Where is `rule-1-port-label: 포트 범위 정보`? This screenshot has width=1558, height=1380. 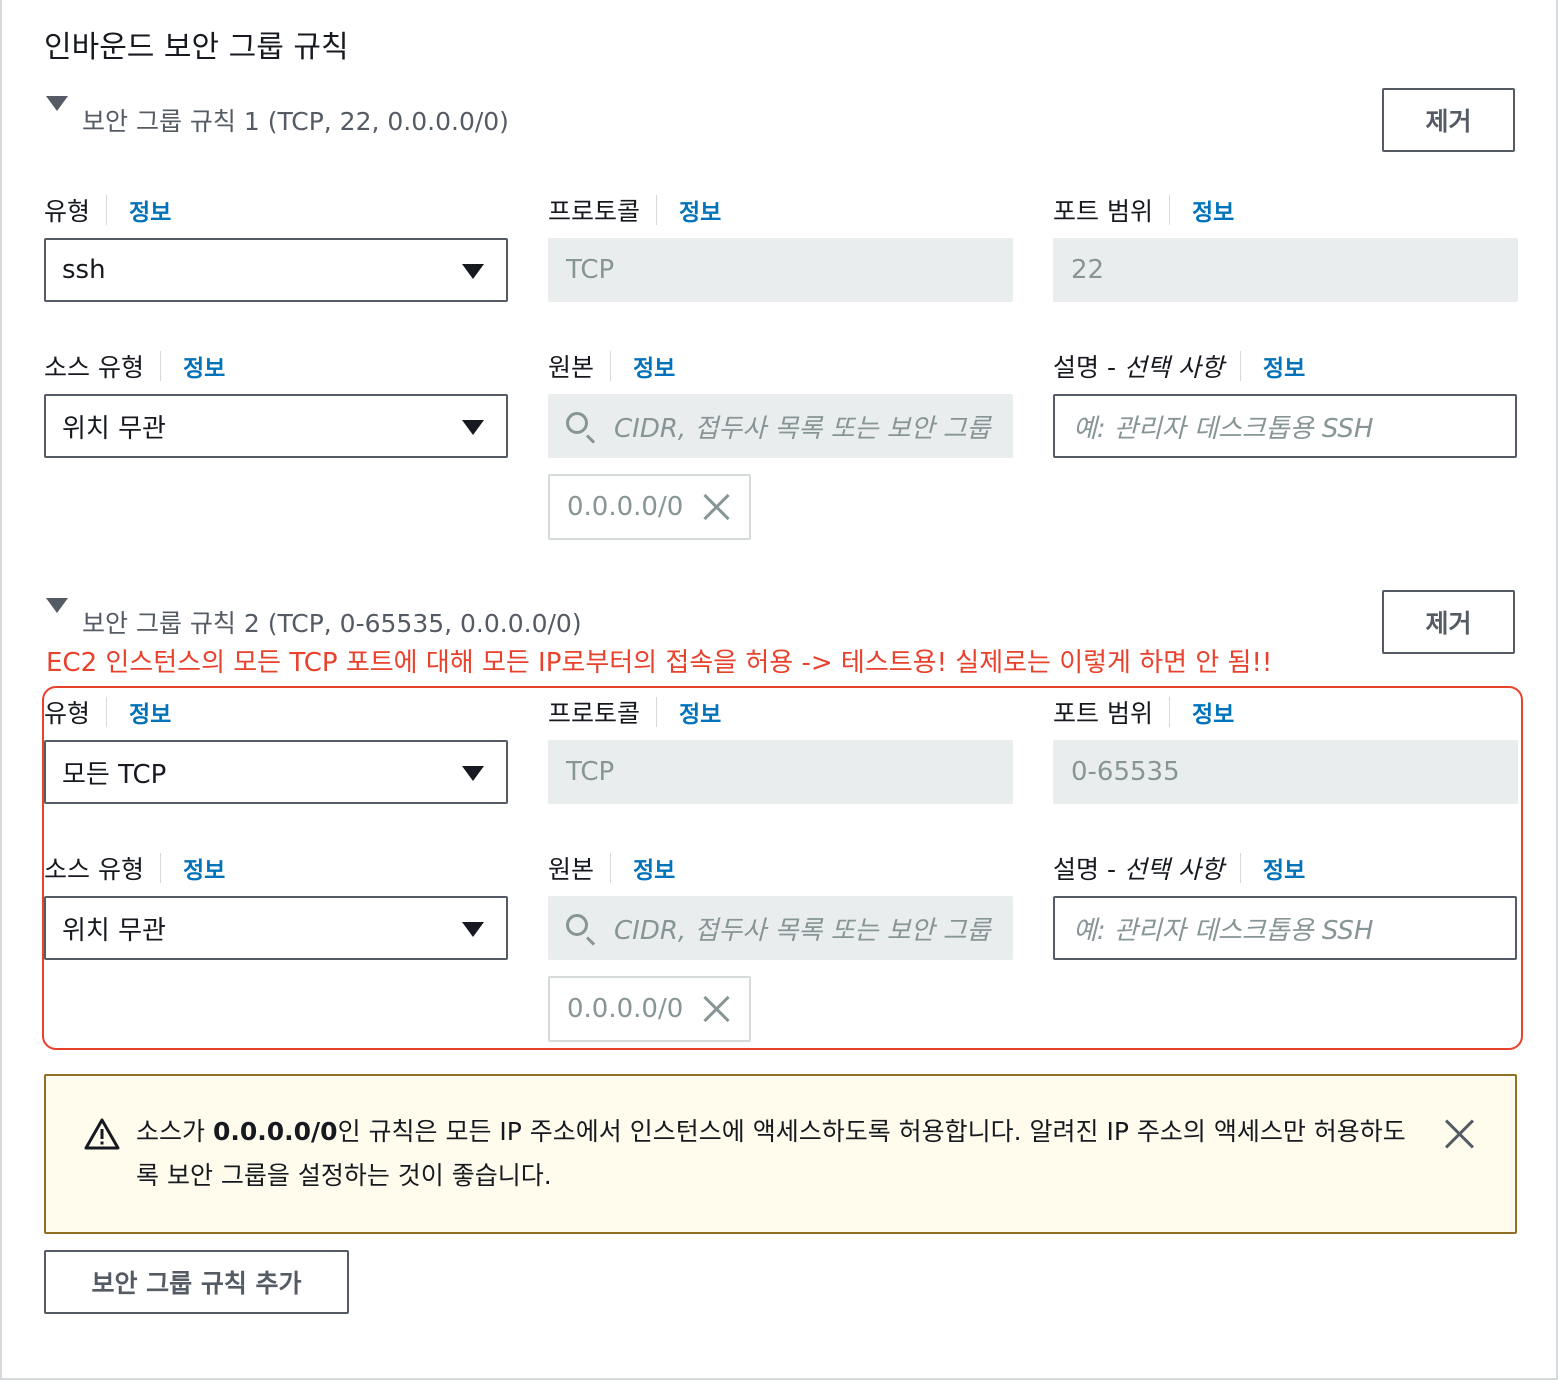
rule-1-port-label: 포트 범위 정보 is located at coordinates (1143, 210).